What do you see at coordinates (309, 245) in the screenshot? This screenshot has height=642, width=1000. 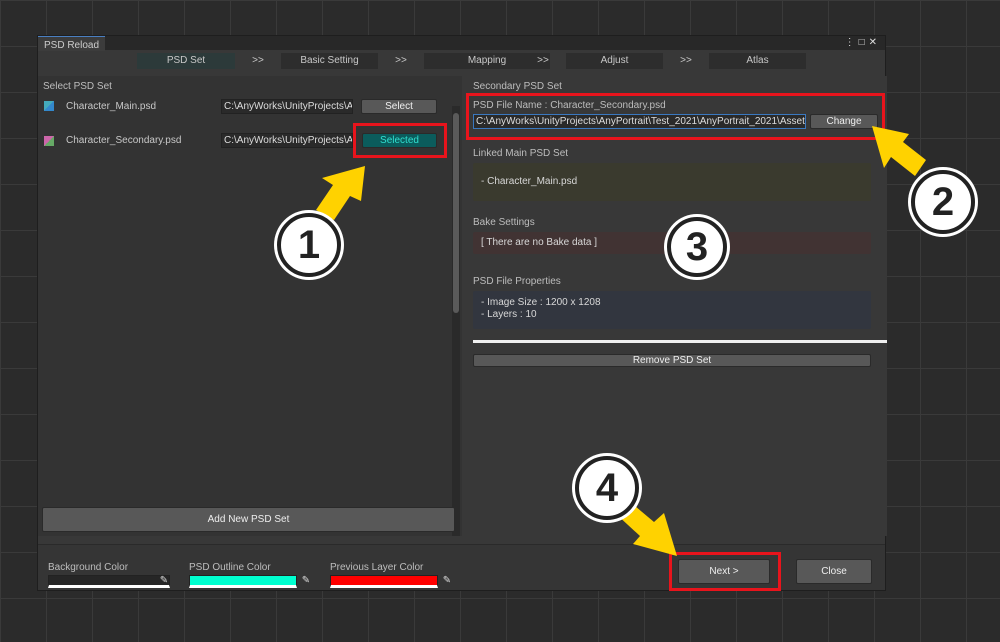 I see `annotation-1: 1` at bounding box center [309, 245].